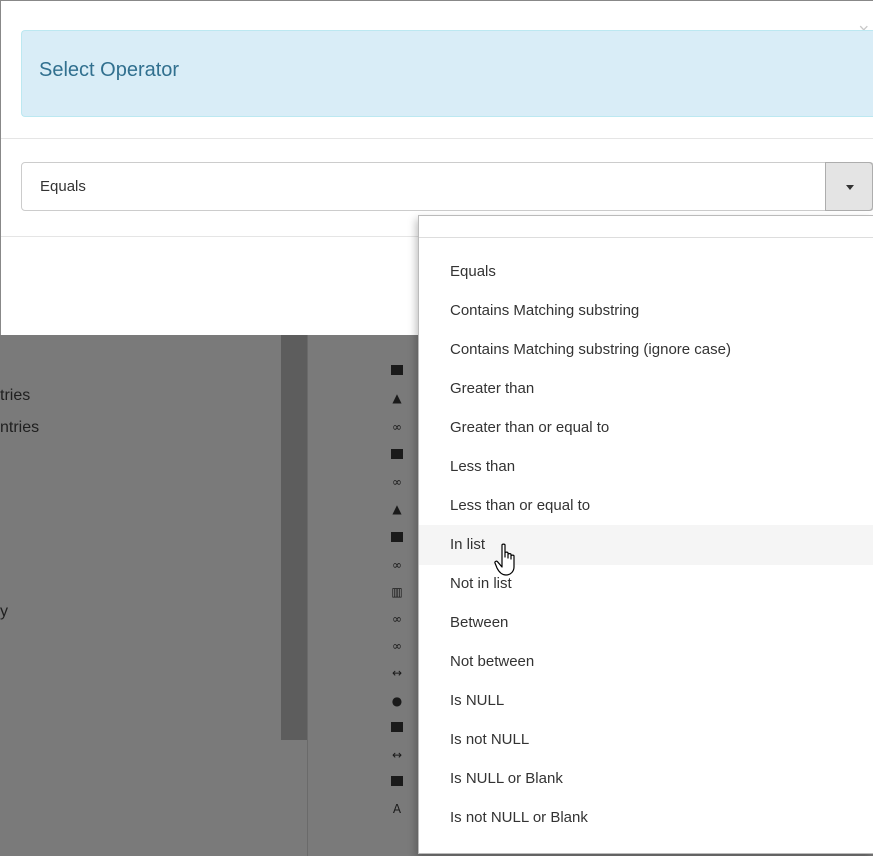 The height and width of the screenshot is (856, 873). What do you see at coordinates (646, 818) in the screenshot?
I see `operator-option: Is not NULL or Blank` at bounding box center [646, 818].